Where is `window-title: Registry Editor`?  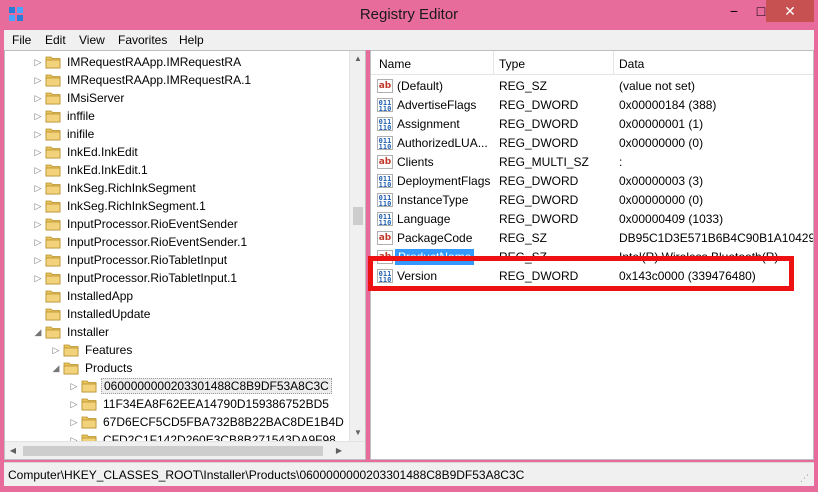 window-title: Registry Editor is located at coordinates (409, 14).